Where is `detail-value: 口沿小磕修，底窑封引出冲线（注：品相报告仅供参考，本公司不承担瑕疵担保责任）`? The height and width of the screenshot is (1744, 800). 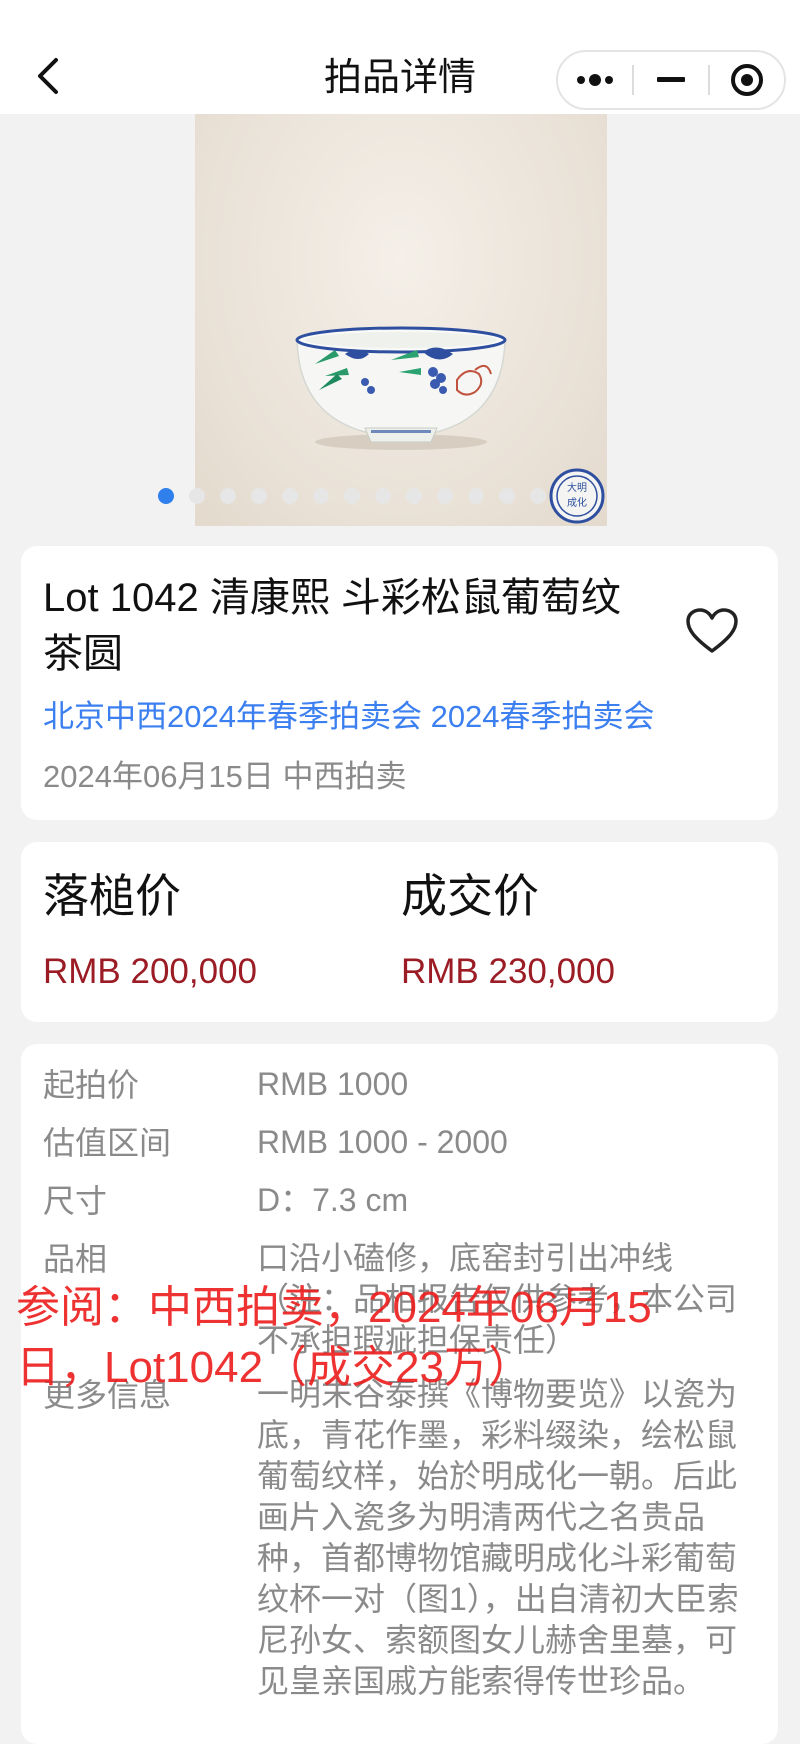
detail-value: 口沿小磕修，底窑封引出冲线（注：品相报告仅供参考，本公司不承担瑕疵担保责任） is located at coordinates (497, 1299).